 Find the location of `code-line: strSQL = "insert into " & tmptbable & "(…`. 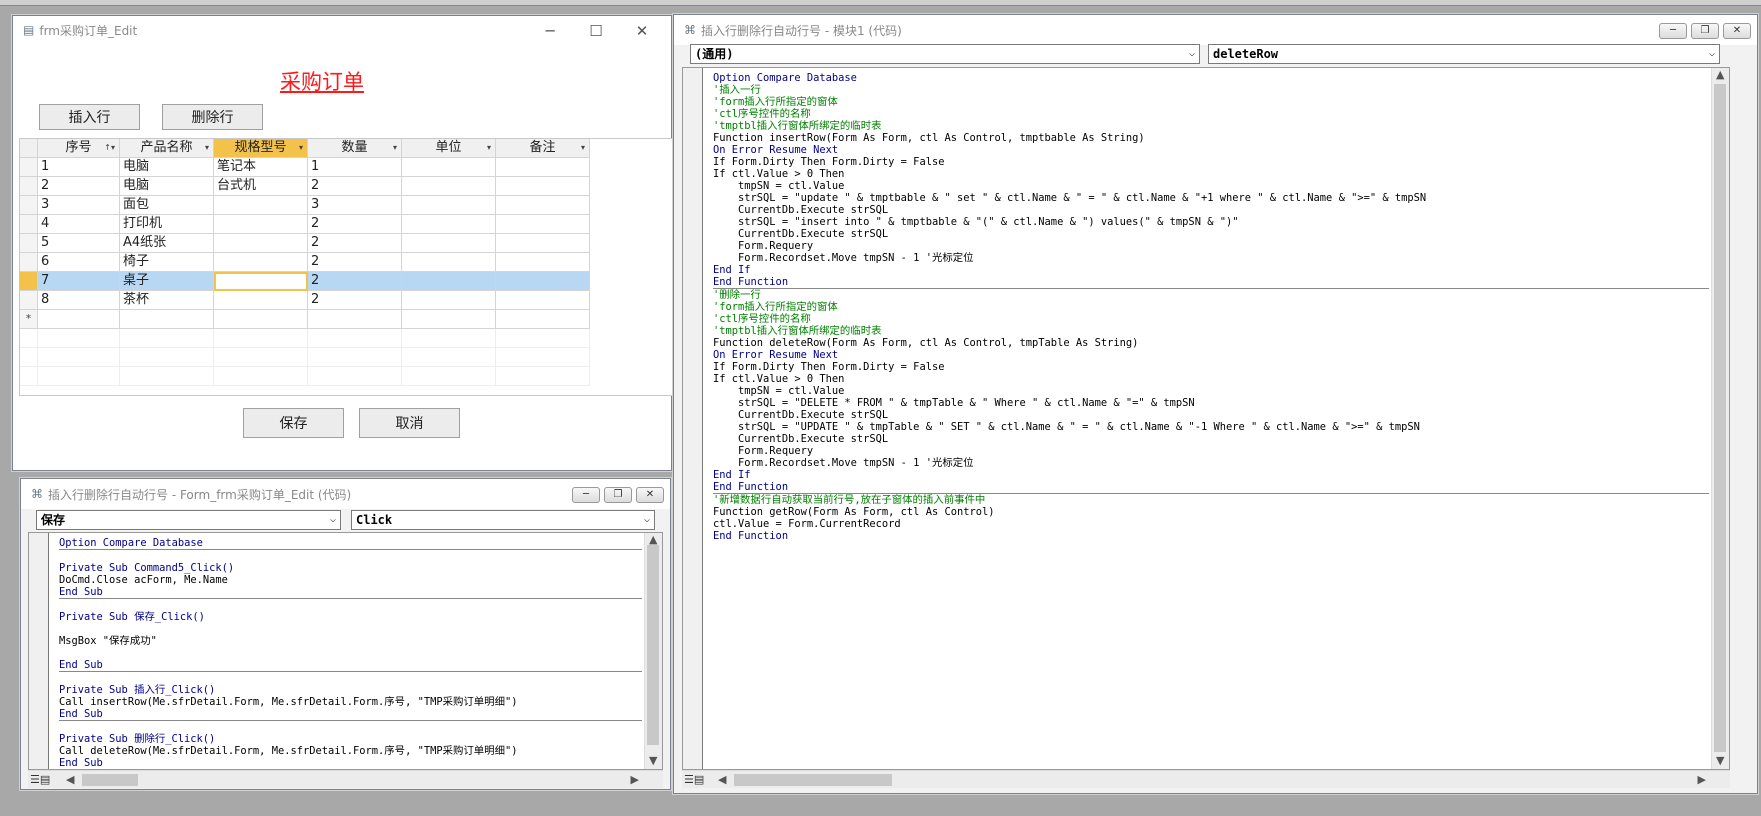

code-line: strSQL = "insert into " & tmptbable & "(… is located at coordinates (1211, 222).